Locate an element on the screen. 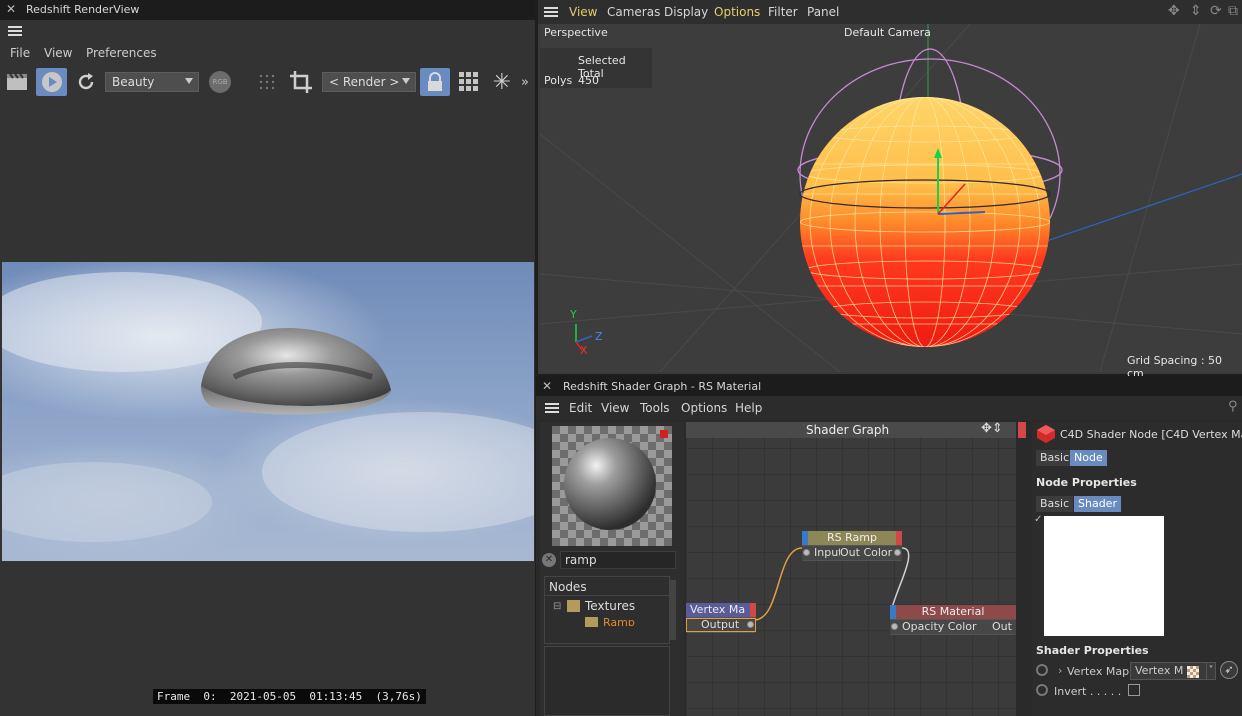 The height and width of the screenshot is (716, 1242). folder-icon is located at coordinates (573, 606).